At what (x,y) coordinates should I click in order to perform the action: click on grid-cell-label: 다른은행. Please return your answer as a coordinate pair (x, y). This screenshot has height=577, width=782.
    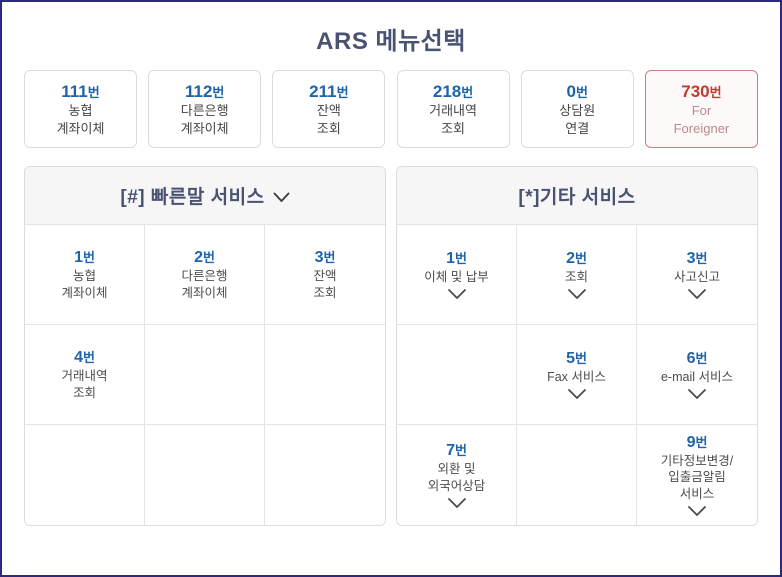
    Looking at the image, I should click on (204, 276).